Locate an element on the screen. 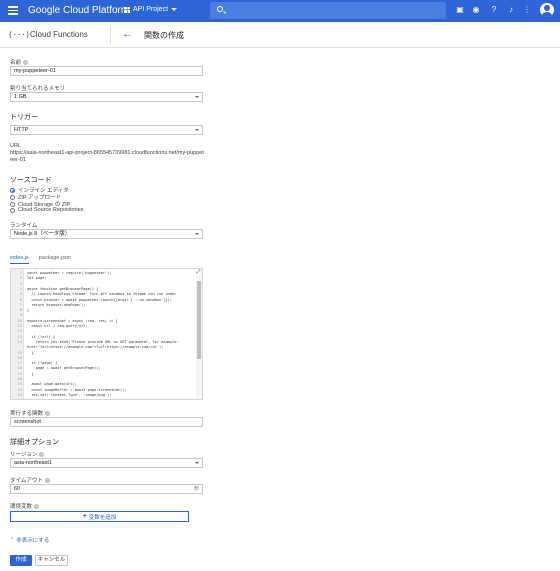 This screenshot has width=560, height=571. line-number: 22 is located at coordinates (19, 389).